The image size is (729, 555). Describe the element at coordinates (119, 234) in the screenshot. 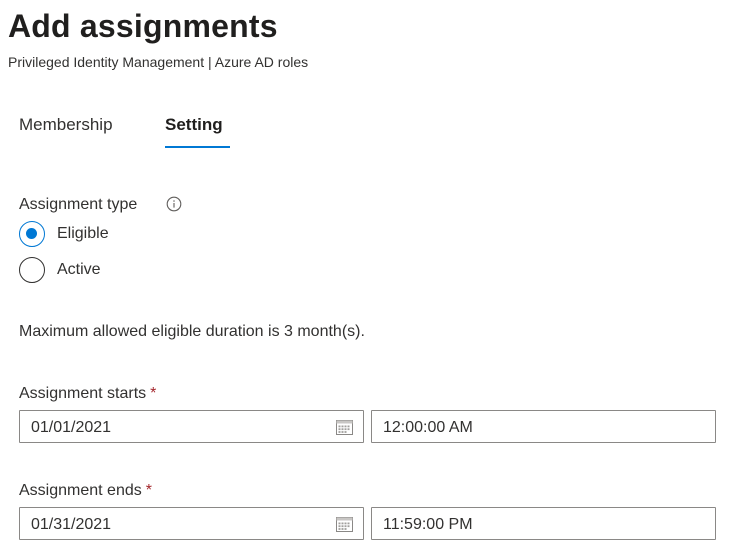

I see `radio-eligible: Eligible` at that location.